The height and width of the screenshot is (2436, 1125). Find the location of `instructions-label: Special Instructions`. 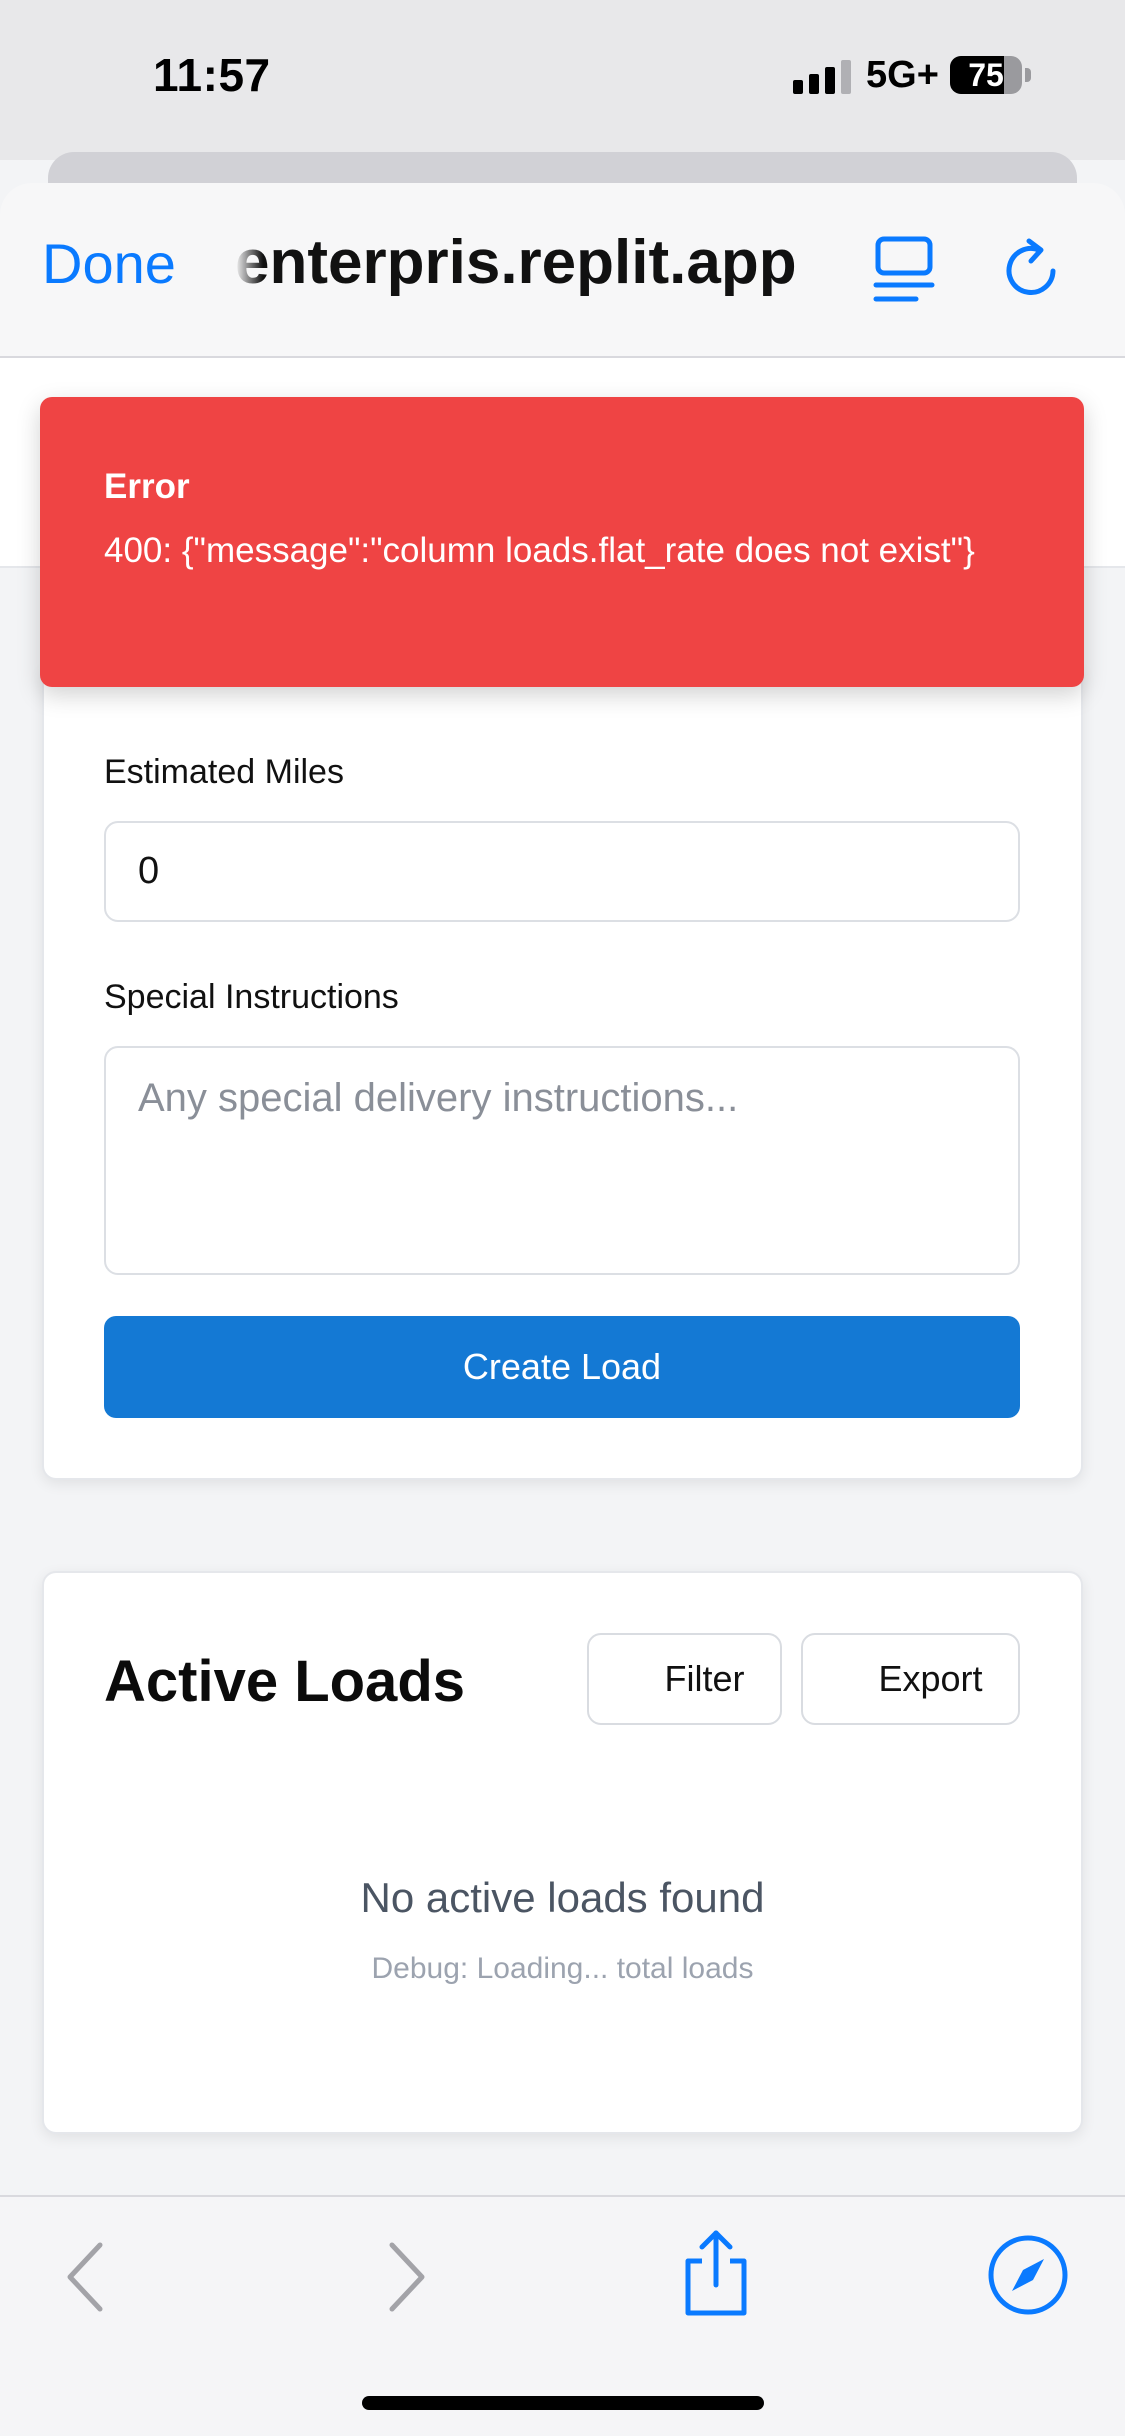

instructions-label: Special Instructions is located at coordinates (251, 997).